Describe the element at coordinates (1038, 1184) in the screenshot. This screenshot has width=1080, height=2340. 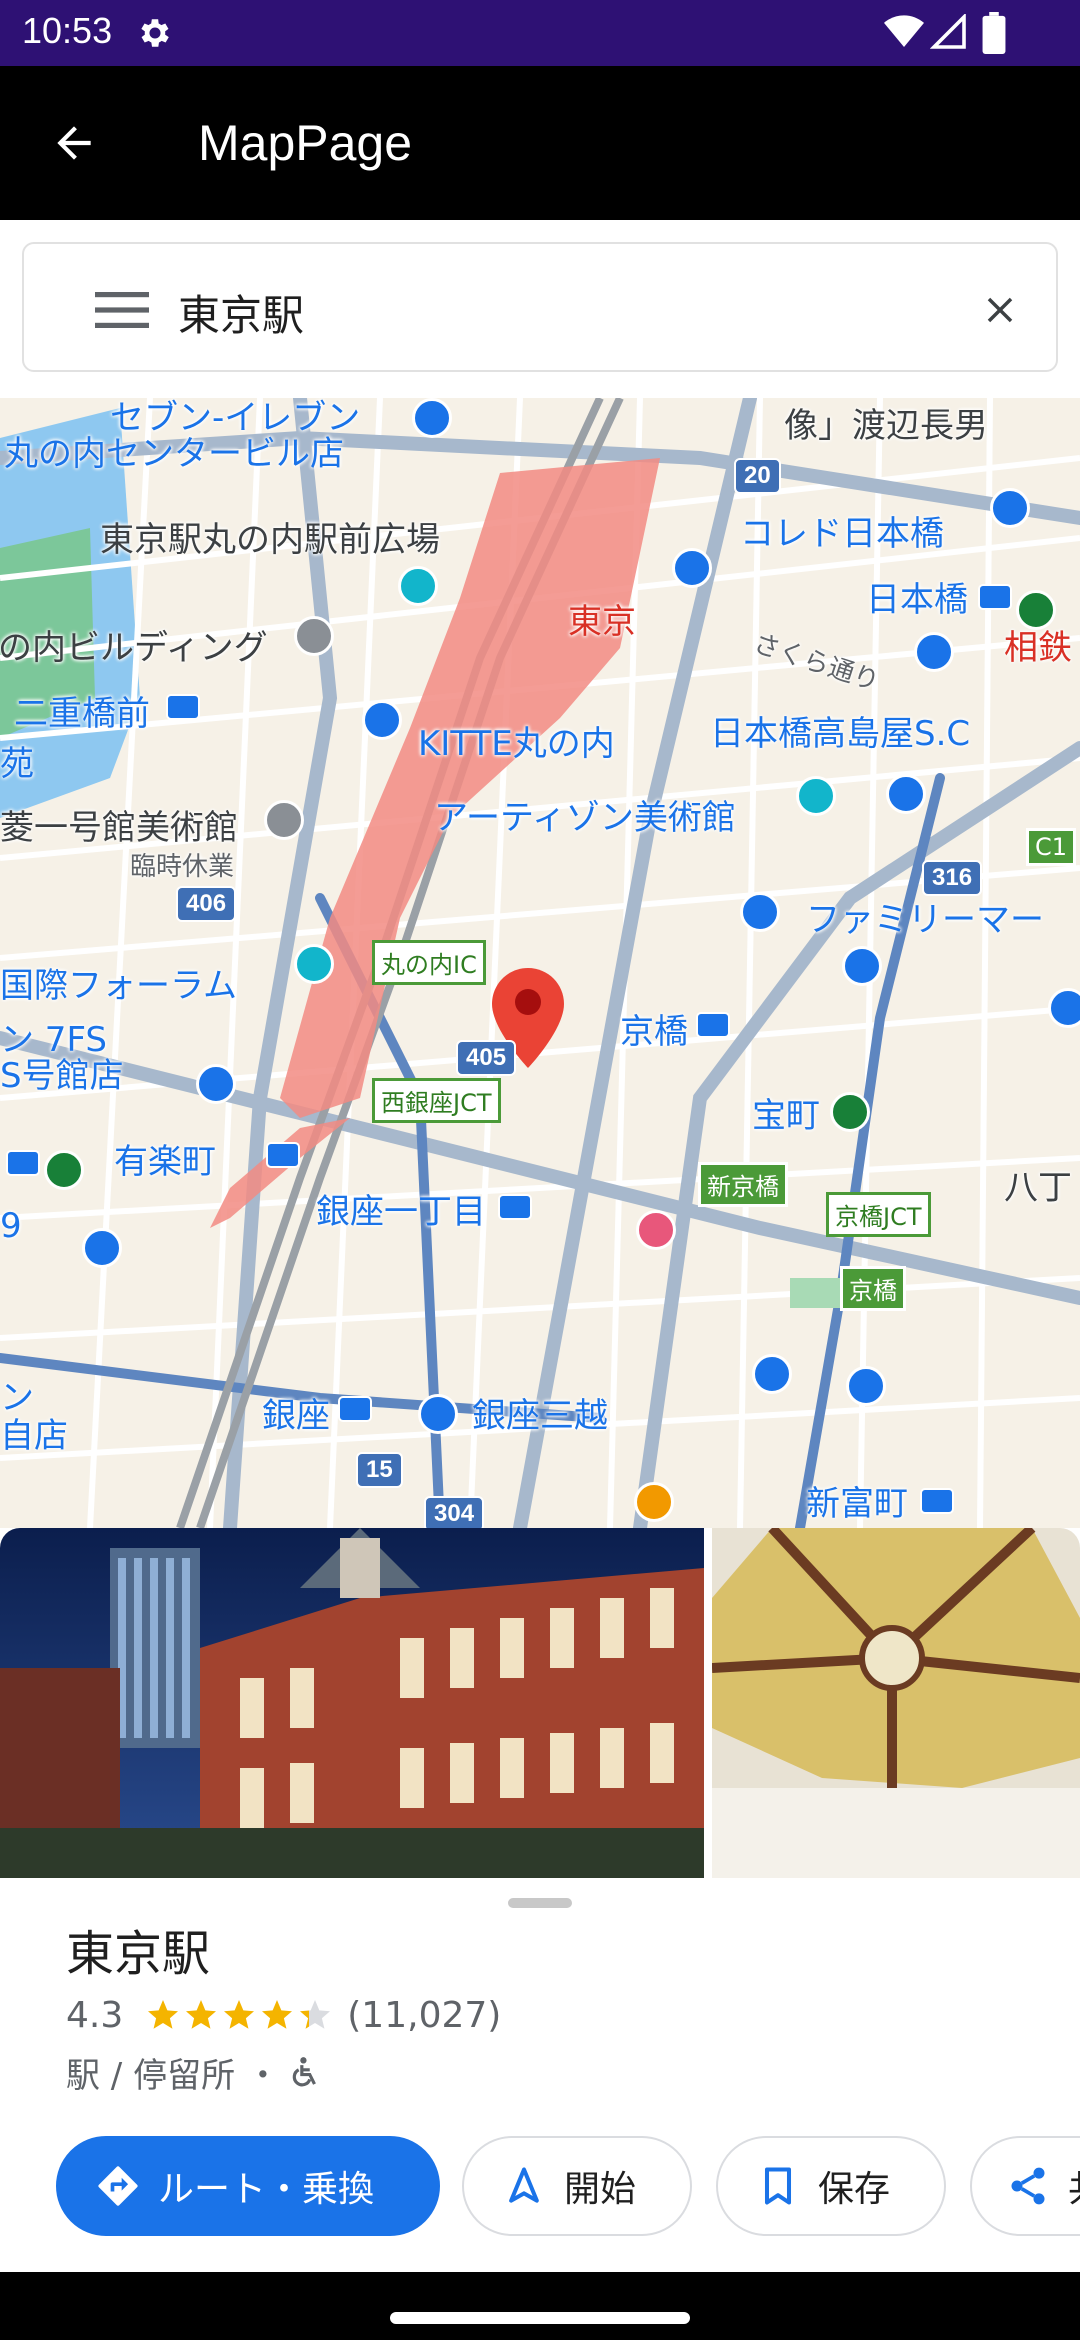
I see `map-label-hatchobori: 八丁` at that location.